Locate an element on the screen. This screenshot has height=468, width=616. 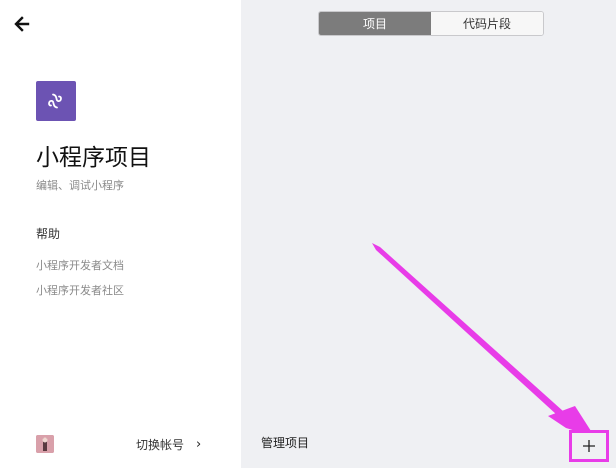
tab-code-snippets: 代码片段 is located at coordinates (487, 23).